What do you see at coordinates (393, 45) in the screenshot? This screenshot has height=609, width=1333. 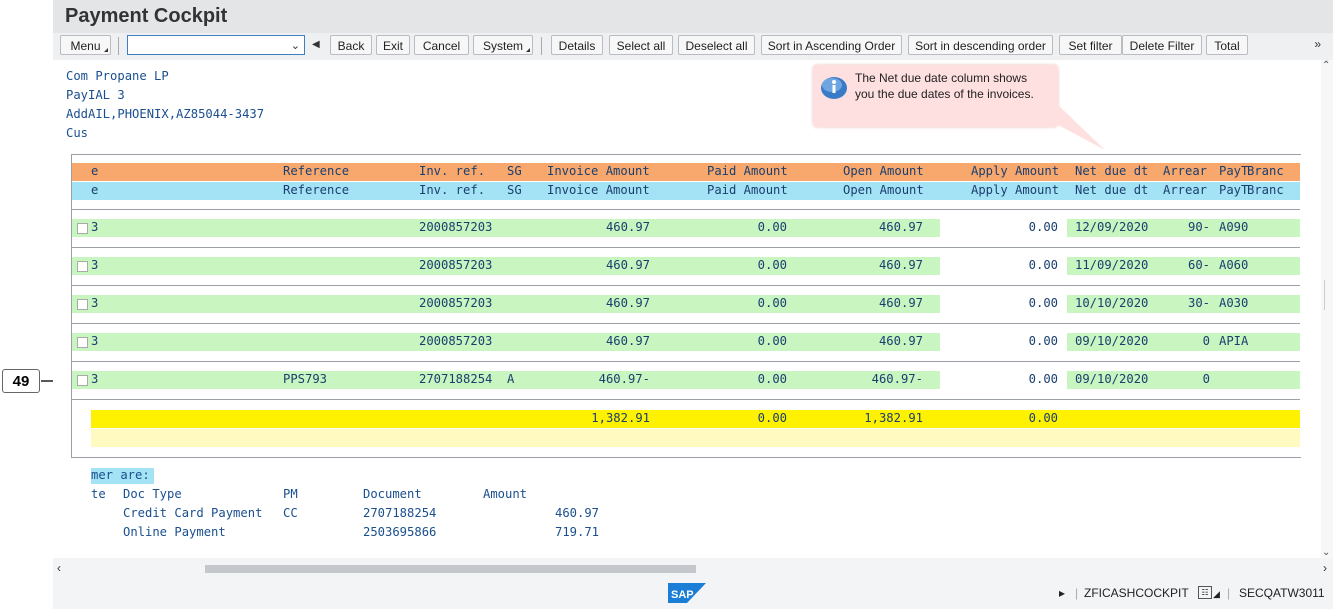 I see `exit-button: Exit` at bounding box center [393, 45].